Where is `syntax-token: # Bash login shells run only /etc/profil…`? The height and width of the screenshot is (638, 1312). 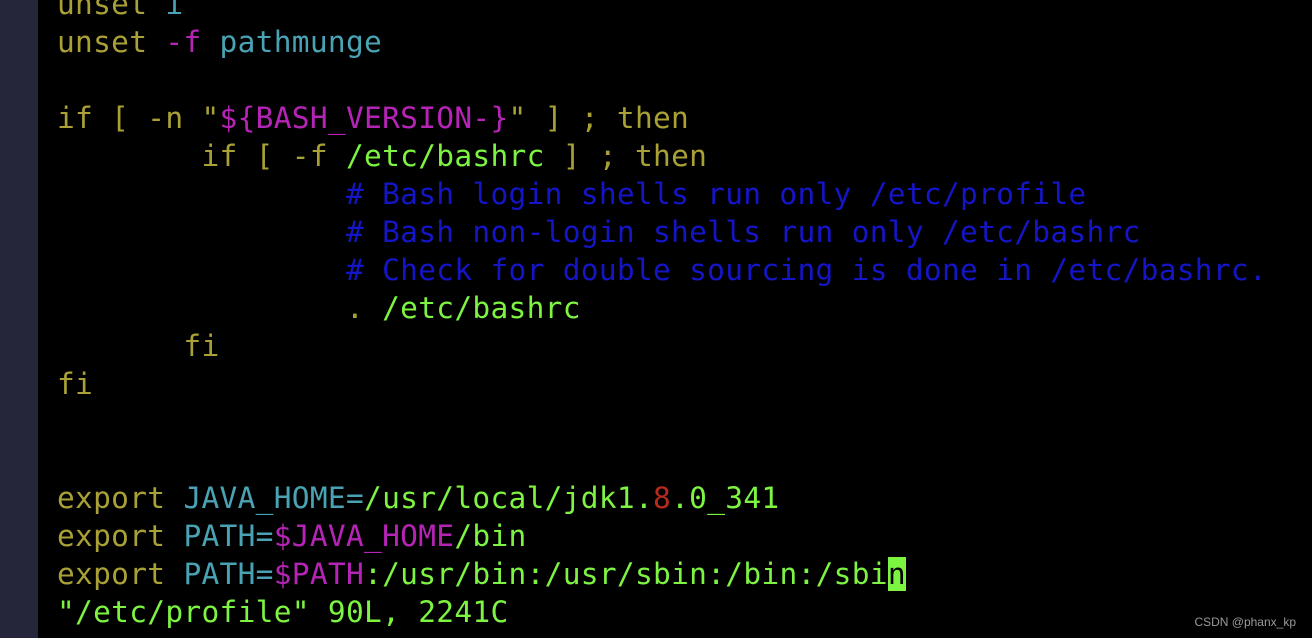
syntax-token: # Bash login shells run only /etc/profil… is located at coordinates (572, 194).